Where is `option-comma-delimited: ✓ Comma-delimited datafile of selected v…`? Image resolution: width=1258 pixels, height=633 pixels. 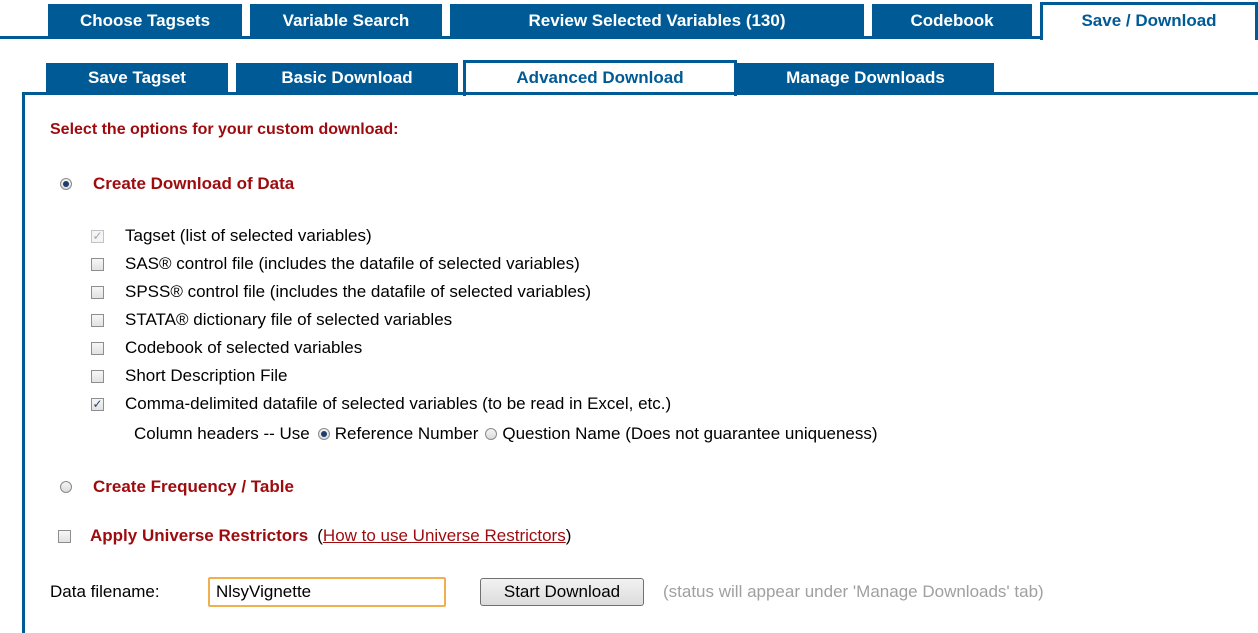 option-comma-delimited: ✓ Comma-delimited datafile of selected v… is located at coordinates (381, 404).